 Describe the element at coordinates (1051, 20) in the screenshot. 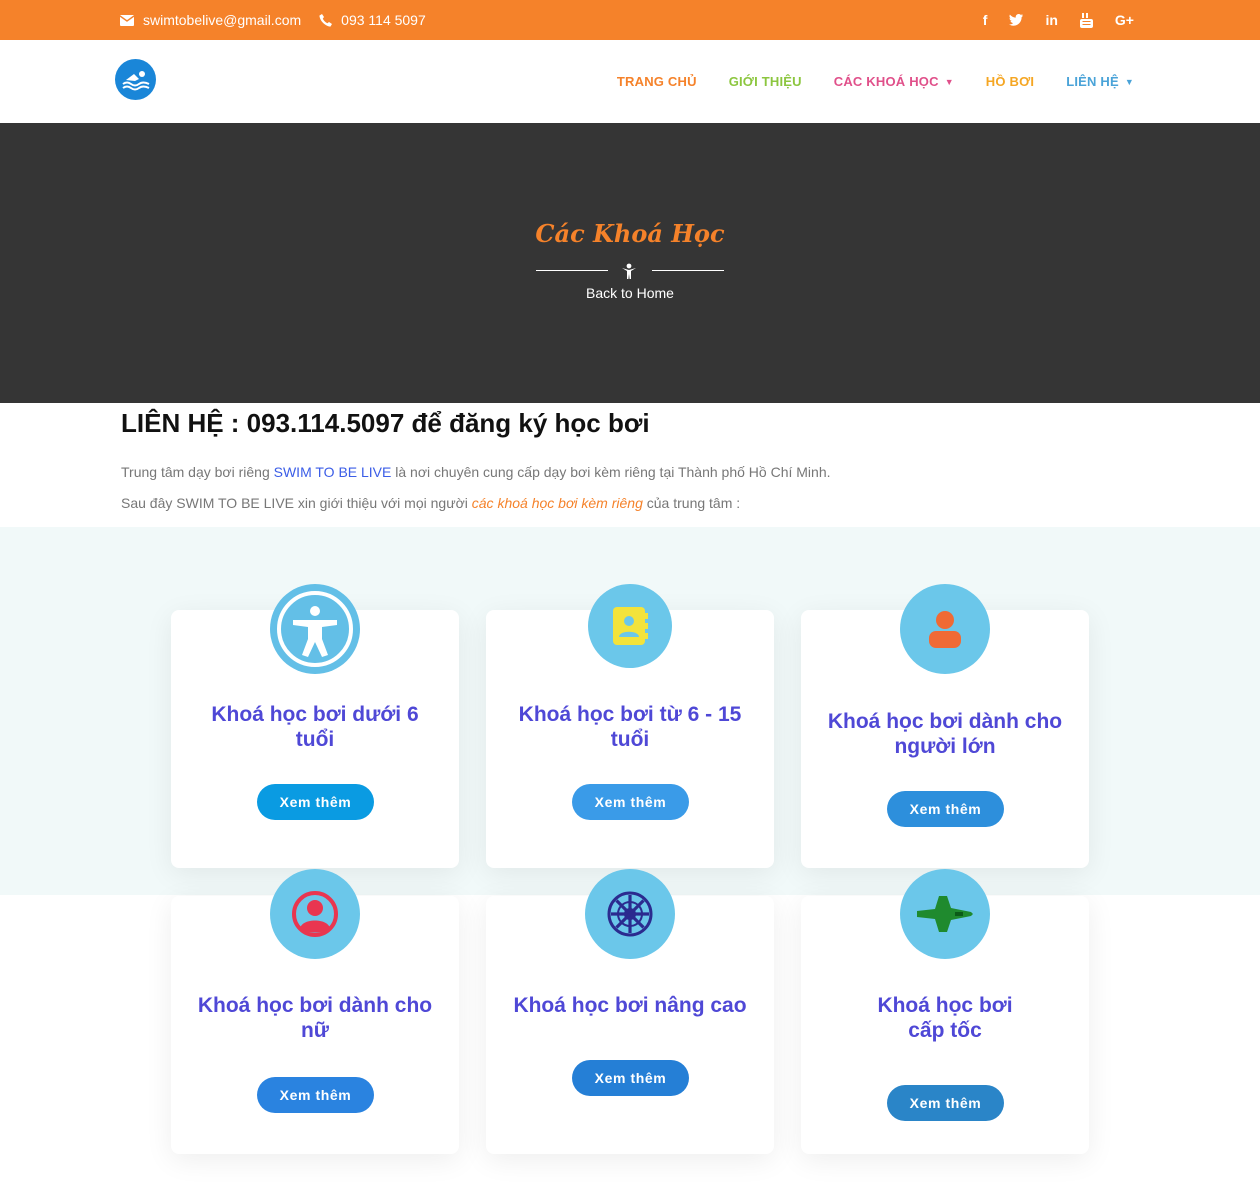

I see `linkedin-icon: in` at that location.